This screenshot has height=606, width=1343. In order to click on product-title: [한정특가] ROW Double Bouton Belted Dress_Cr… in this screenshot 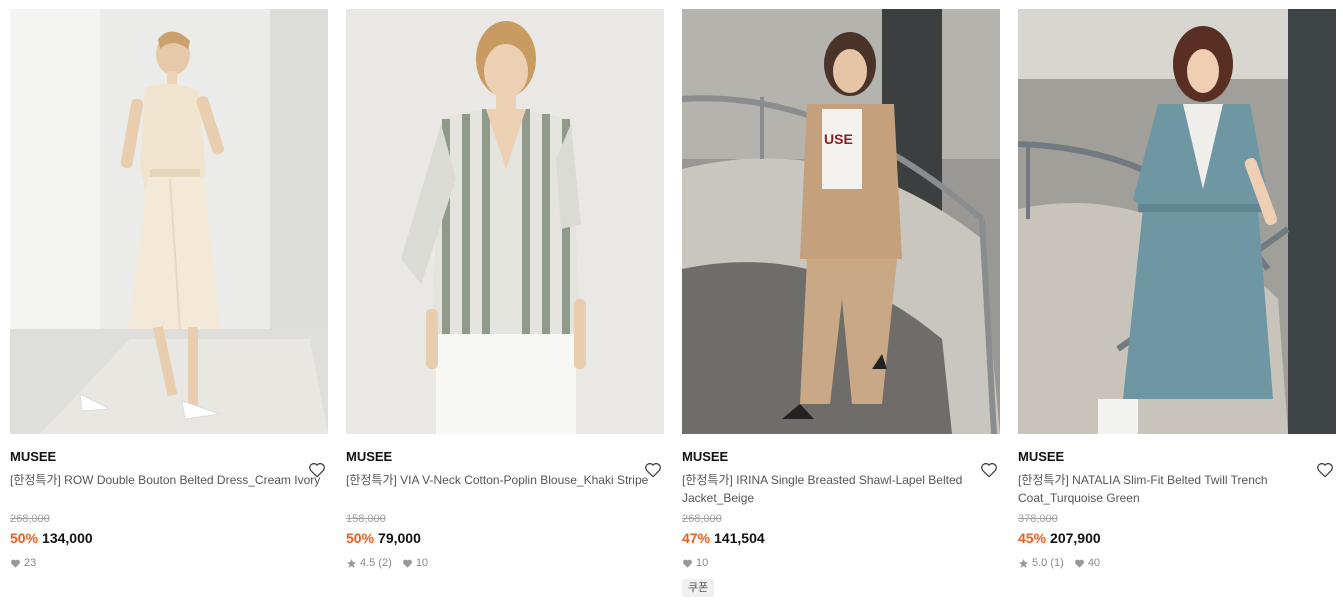, I will do `click(169, 489)`.